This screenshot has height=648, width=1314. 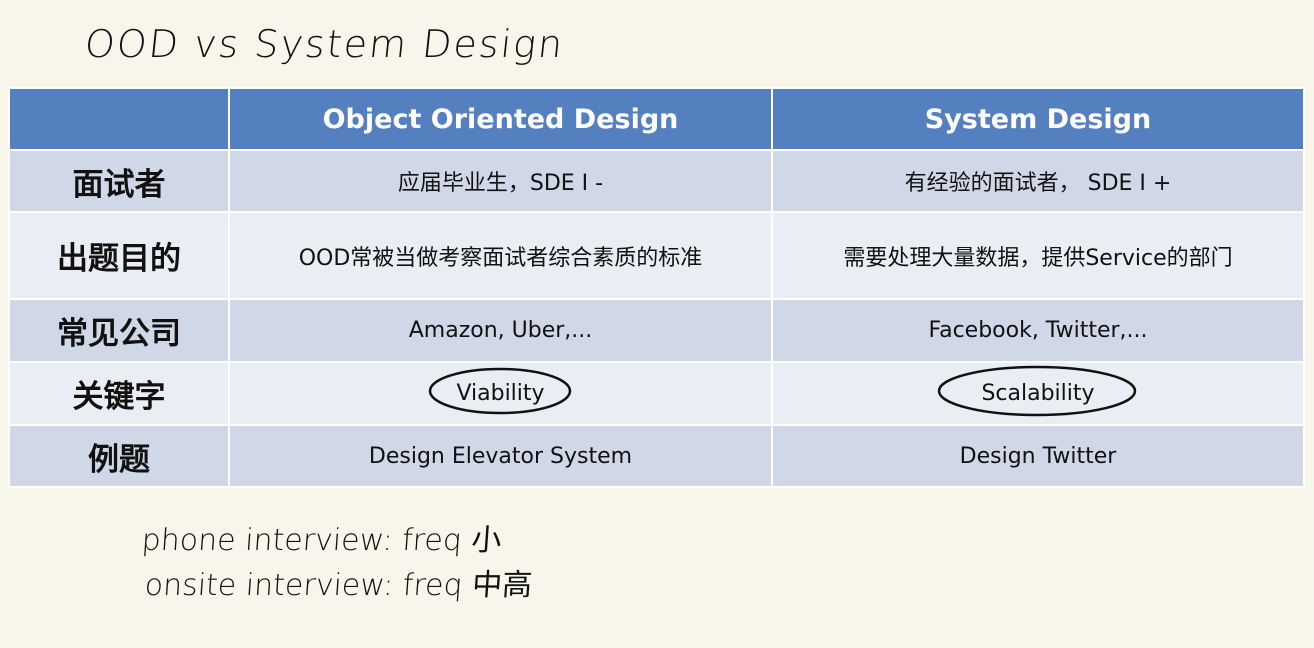 I want to click on handwritten-note-onsite: onsite interview: freq 中高, so click(x=338, y=585).